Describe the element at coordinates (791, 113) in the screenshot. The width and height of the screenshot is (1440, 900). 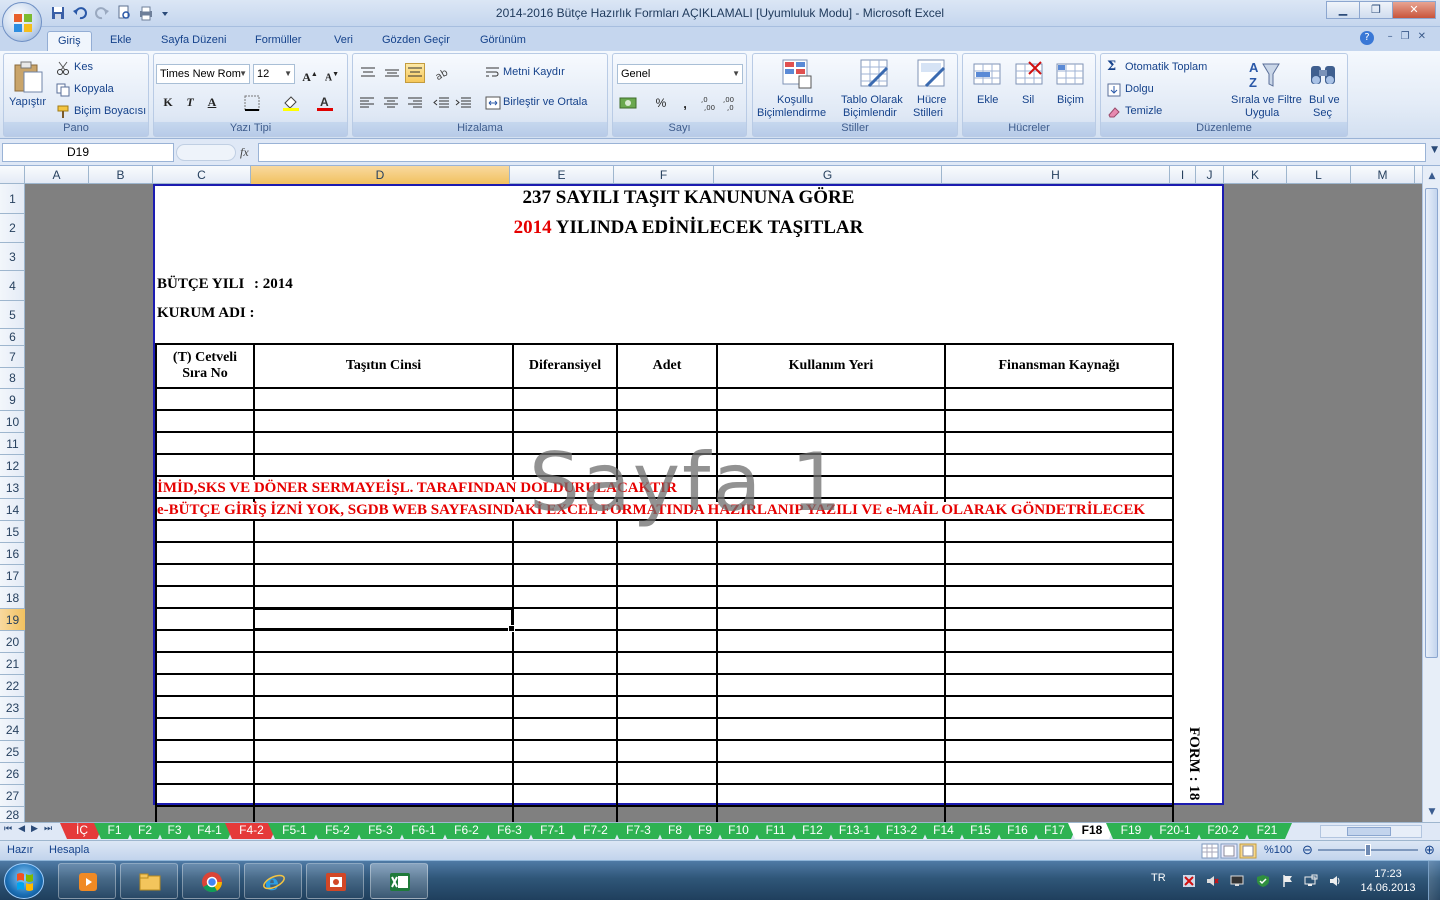
I see `conditional-label-2: Biçimlendirme` at that location.